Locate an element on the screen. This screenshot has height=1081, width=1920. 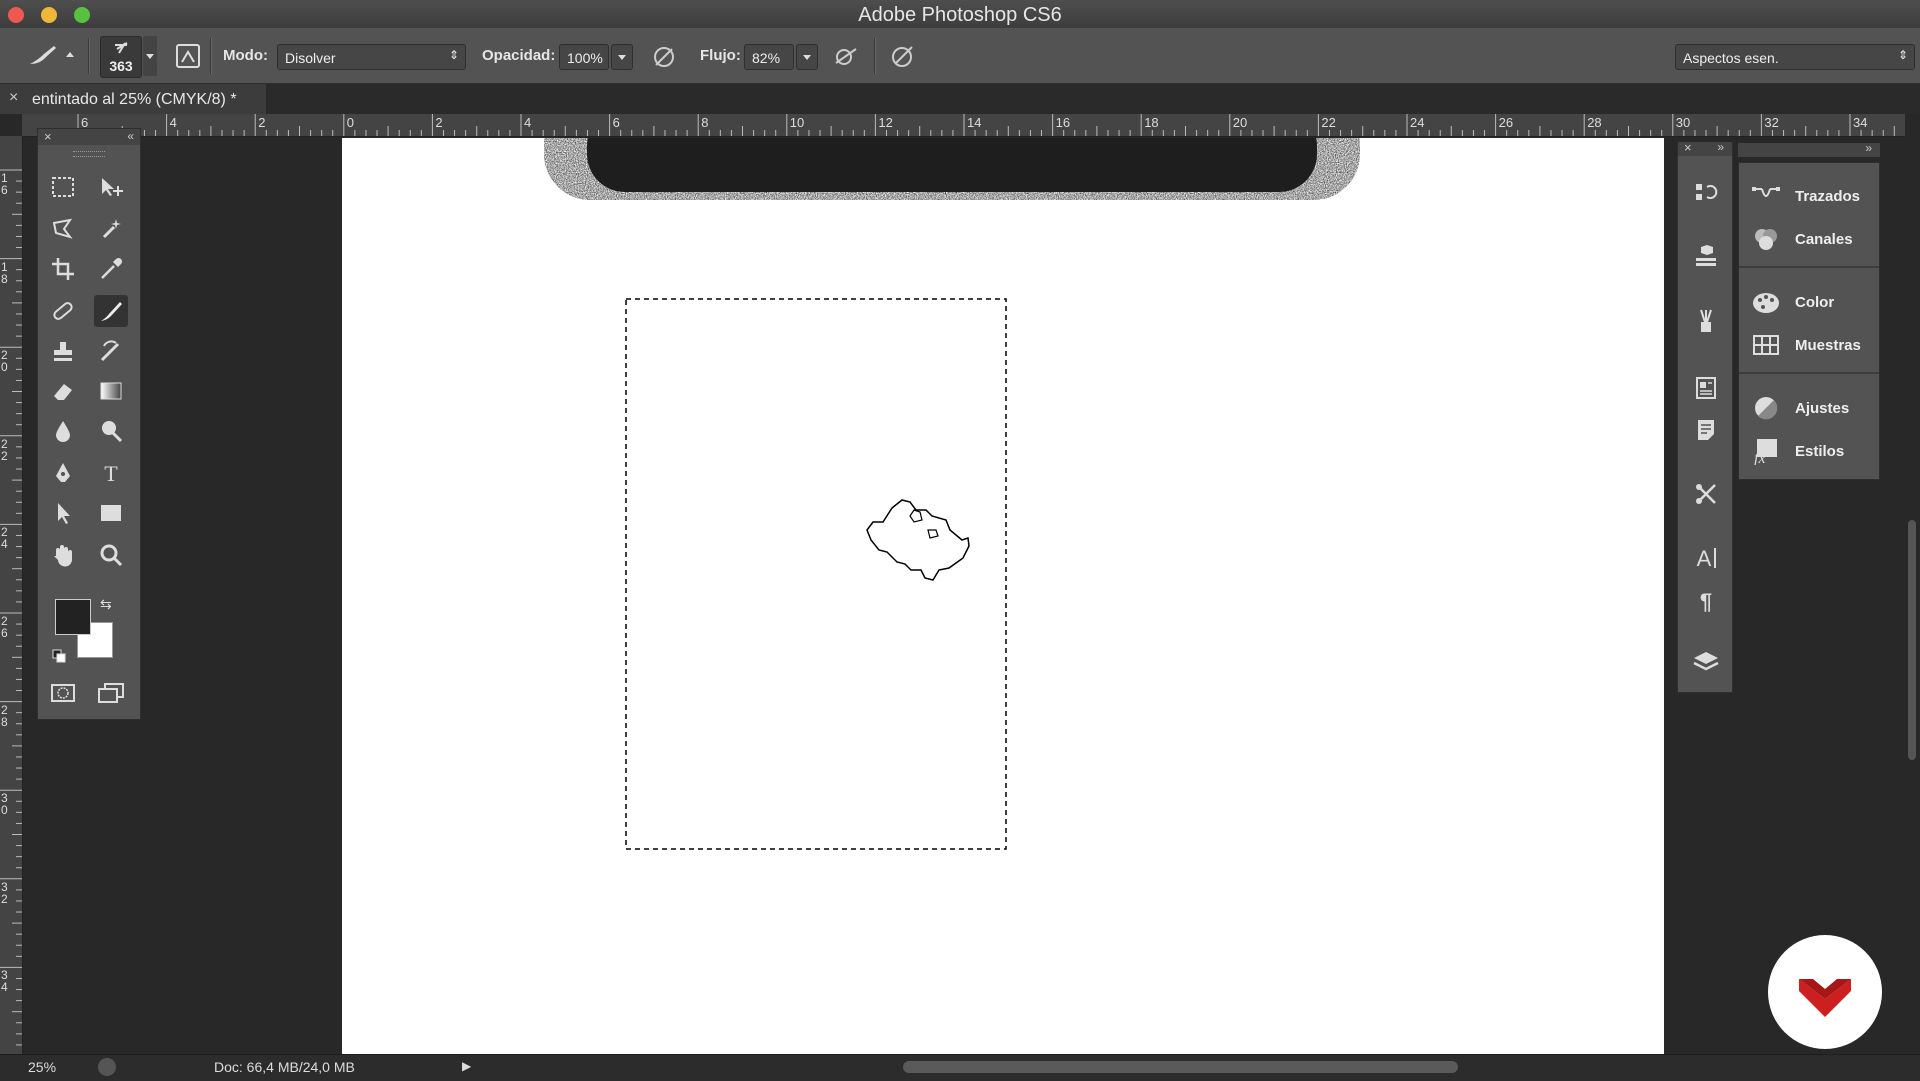
tools-panel-header: × « is located at coordinates (89, 137).